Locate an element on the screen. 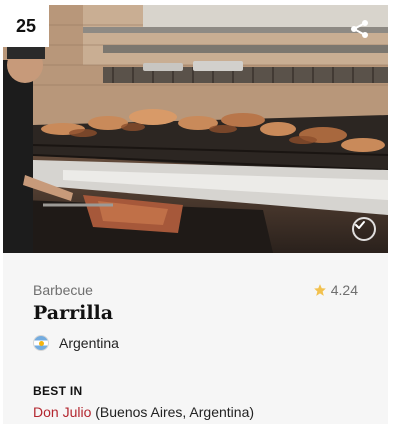 This screenshot has width=403, height=424. restaurant-link: Don Julio is located at coordinates (62, 412).